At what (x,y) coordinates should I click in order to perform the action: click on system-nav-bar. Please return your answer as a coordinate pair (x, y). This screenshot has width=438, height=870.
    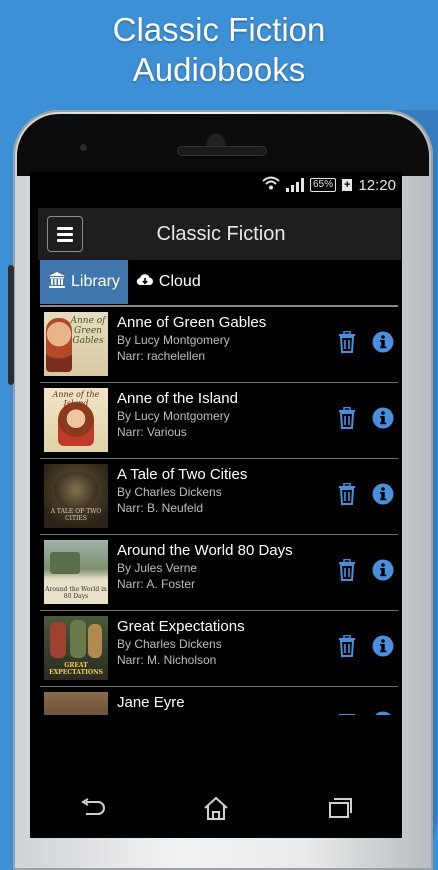
    Looking at the image, I should click on (216, 808).